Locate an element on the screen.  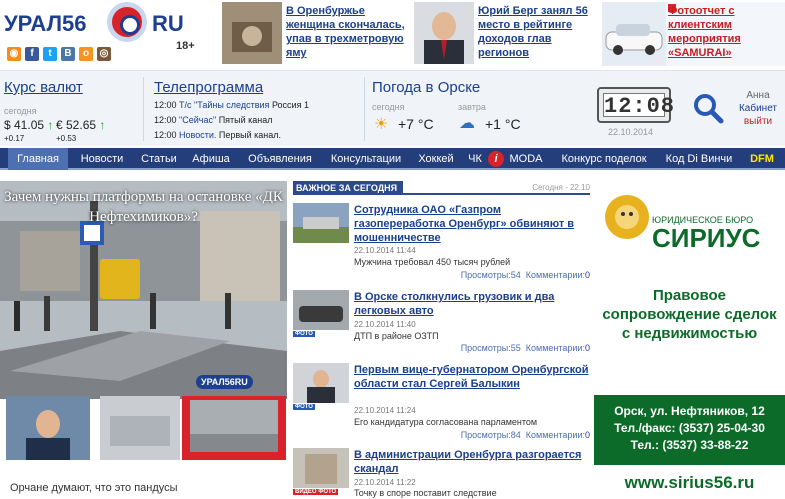
tv-show-link: "Сейчас" is located at coordinates (197, 120).